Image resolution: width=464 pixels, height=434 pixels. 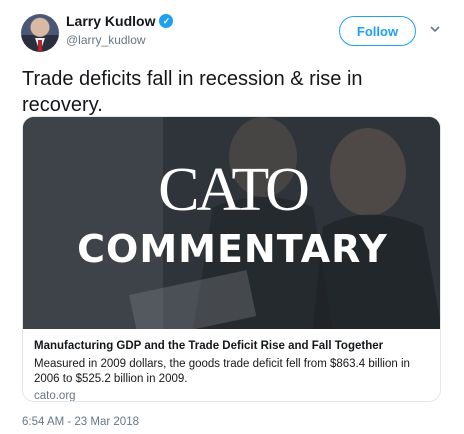 I want to click on user-handle: @larry_kudlow, so click(x=106, y=40).